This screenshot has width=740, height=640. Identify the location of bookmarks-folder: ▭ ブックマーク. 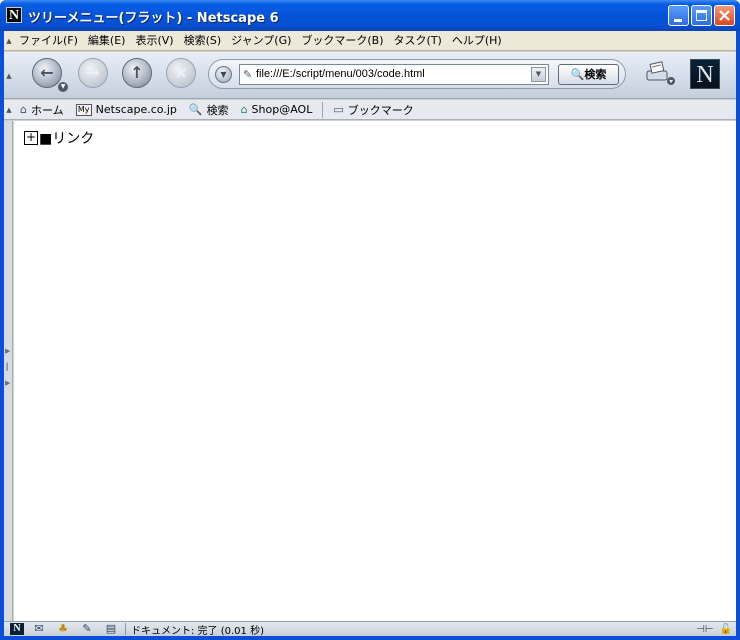
(373, 110).